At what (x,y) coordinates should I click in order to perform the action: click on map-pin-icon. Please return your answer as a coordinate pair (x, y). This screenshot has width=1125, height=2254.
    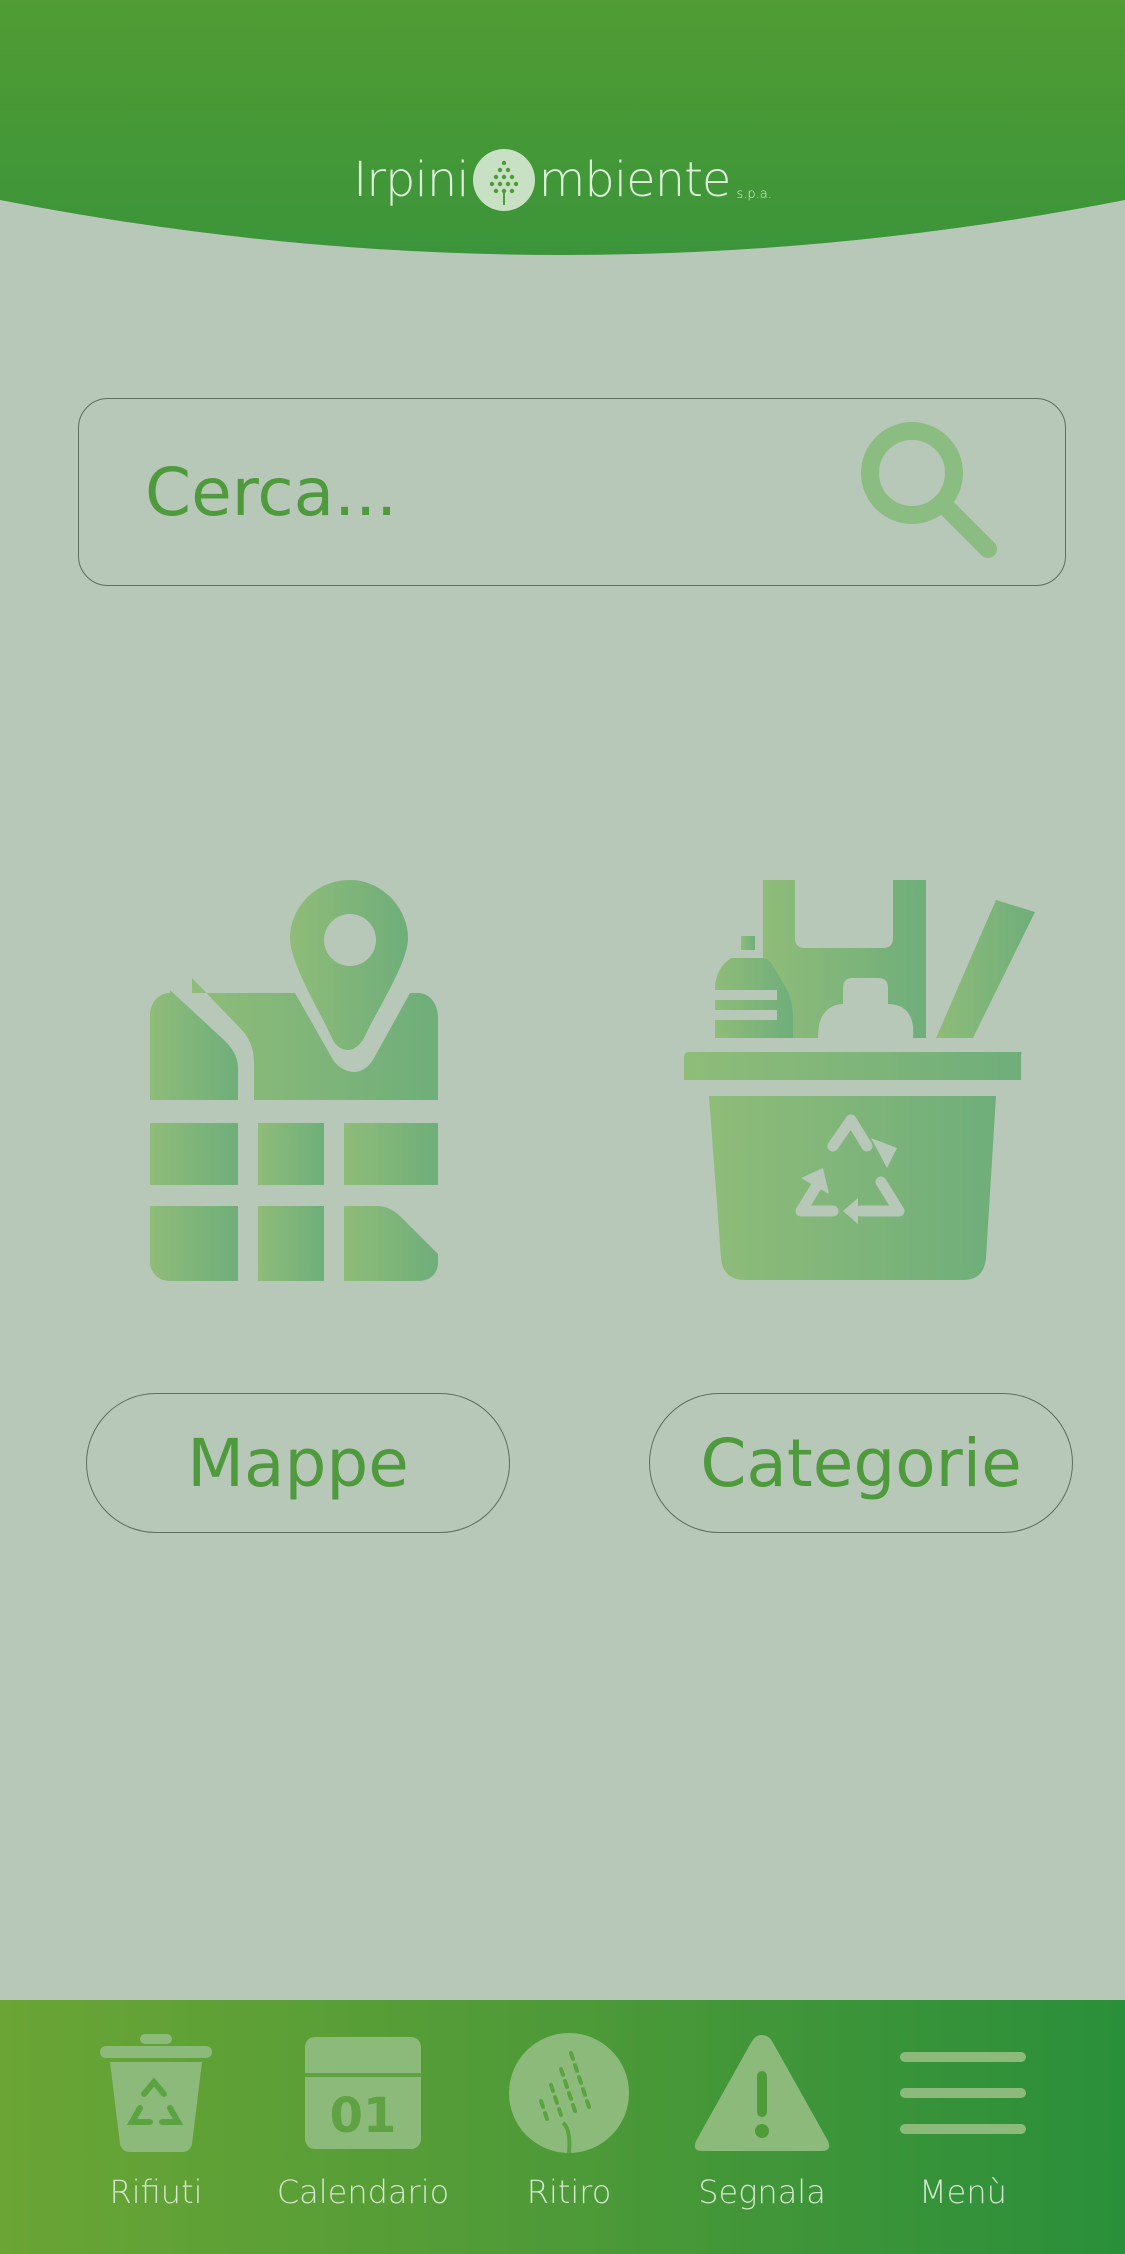
    Looking at the image, I should click on (295, 1080).